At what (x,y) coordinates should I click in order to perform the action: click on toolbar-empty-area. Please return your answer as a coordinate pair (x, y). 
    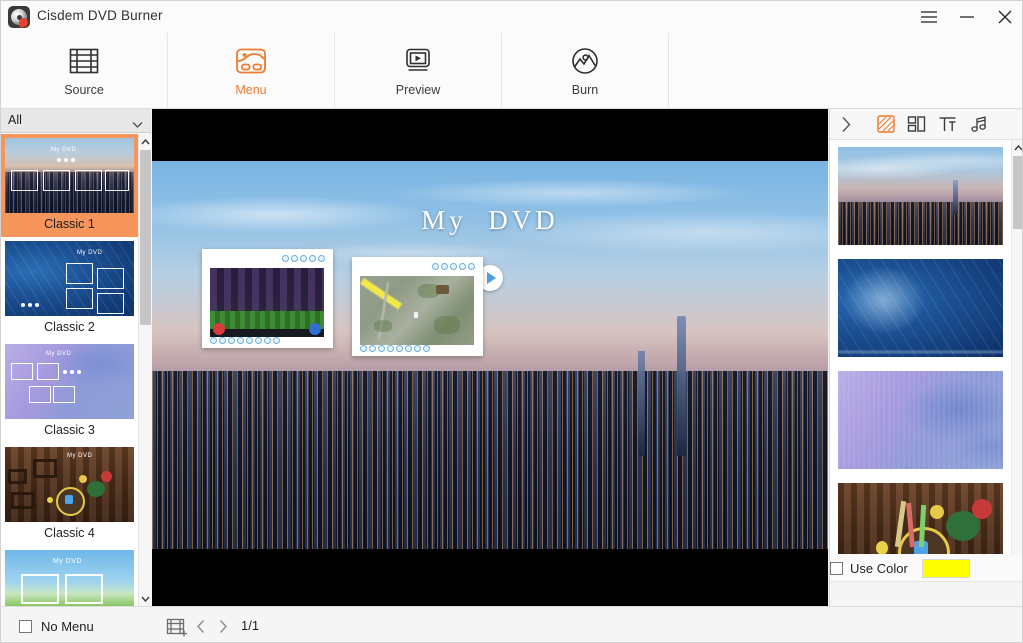
    Looking at the image, I should click on (845, 70).